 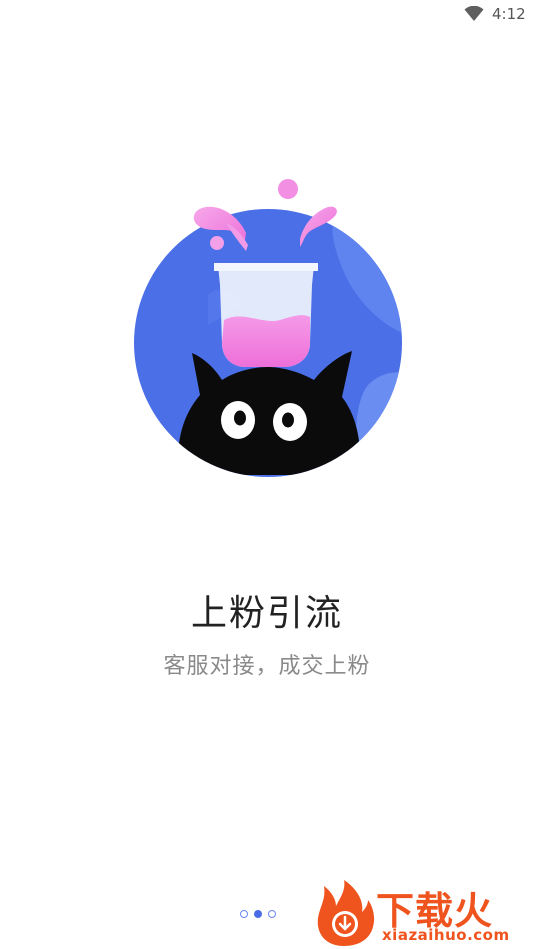 I want to click on page-indicator, so click(x=258, y=914).